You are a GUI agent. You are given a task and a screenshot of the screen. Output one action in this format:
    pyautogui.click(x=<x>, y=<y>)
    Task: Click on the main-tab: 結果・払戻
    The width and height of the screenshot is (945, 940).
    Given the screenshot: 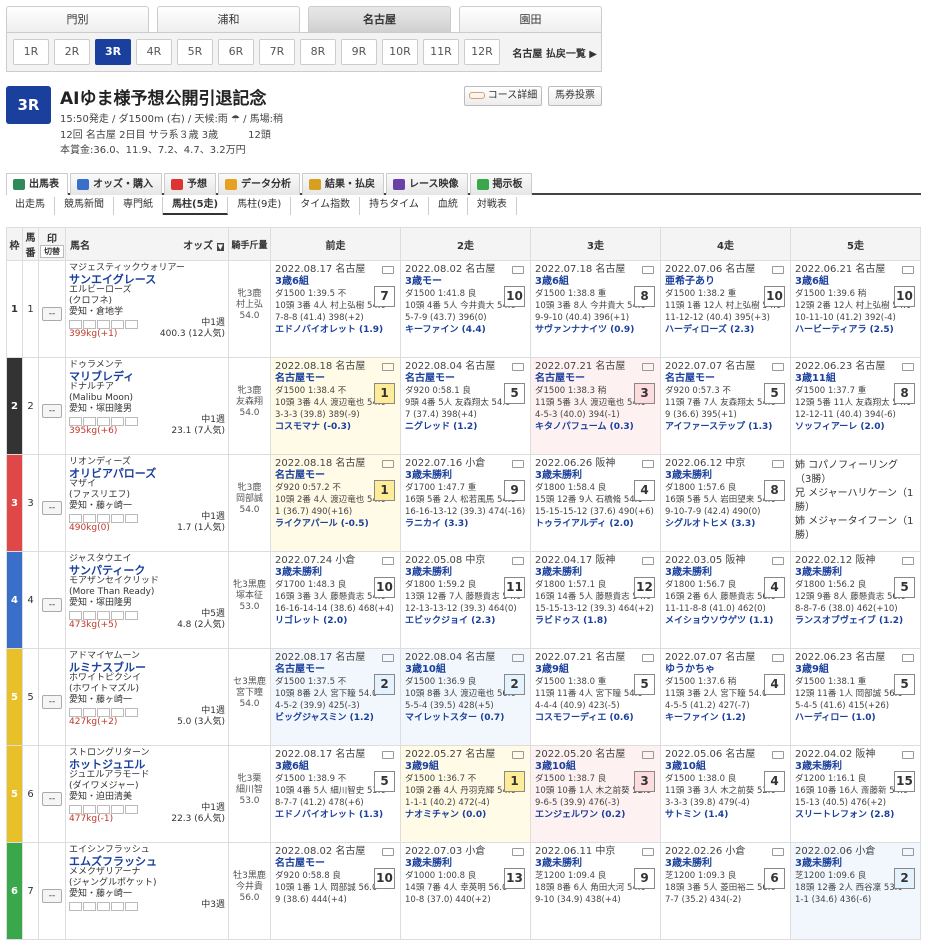 What is the action you would take?
    pyautogui.click(x=343, y=184)
    